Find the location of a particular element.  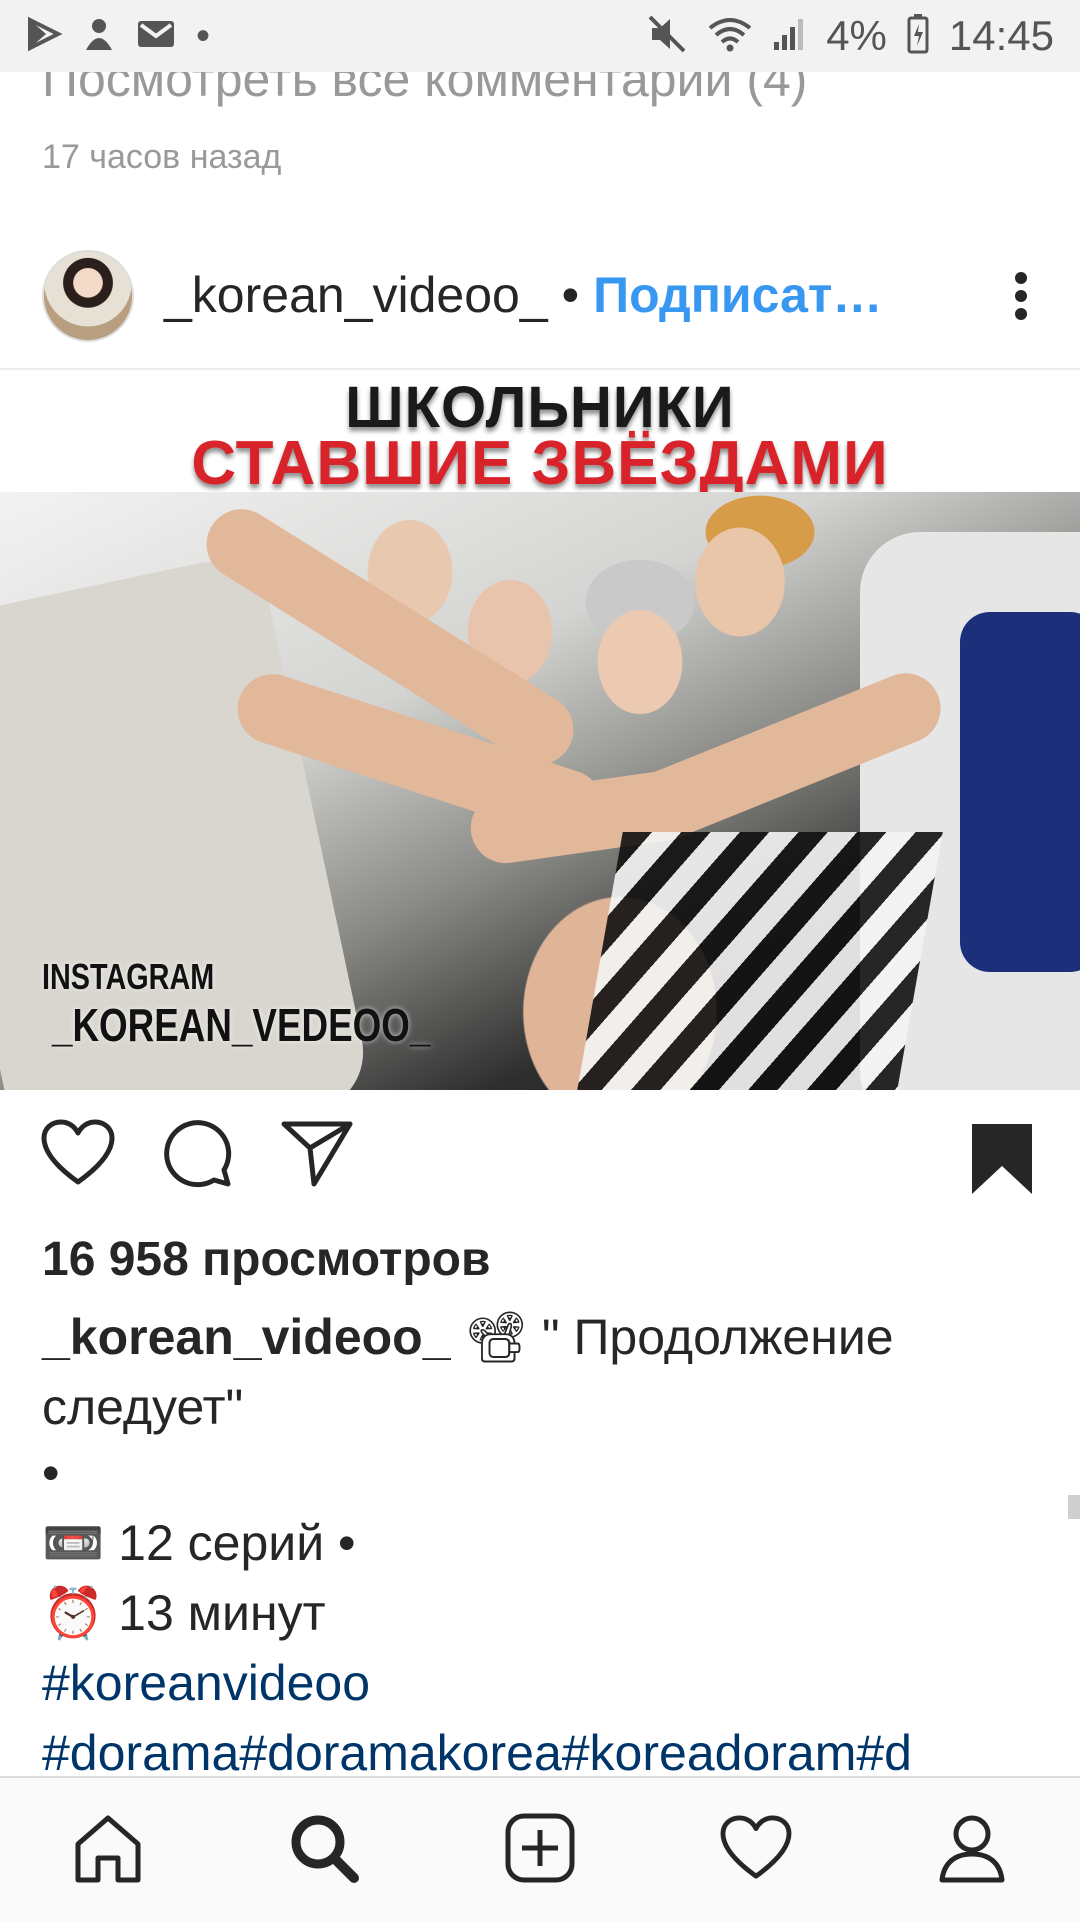

comment-bubble-icon is located at coordinates (198, 1156).